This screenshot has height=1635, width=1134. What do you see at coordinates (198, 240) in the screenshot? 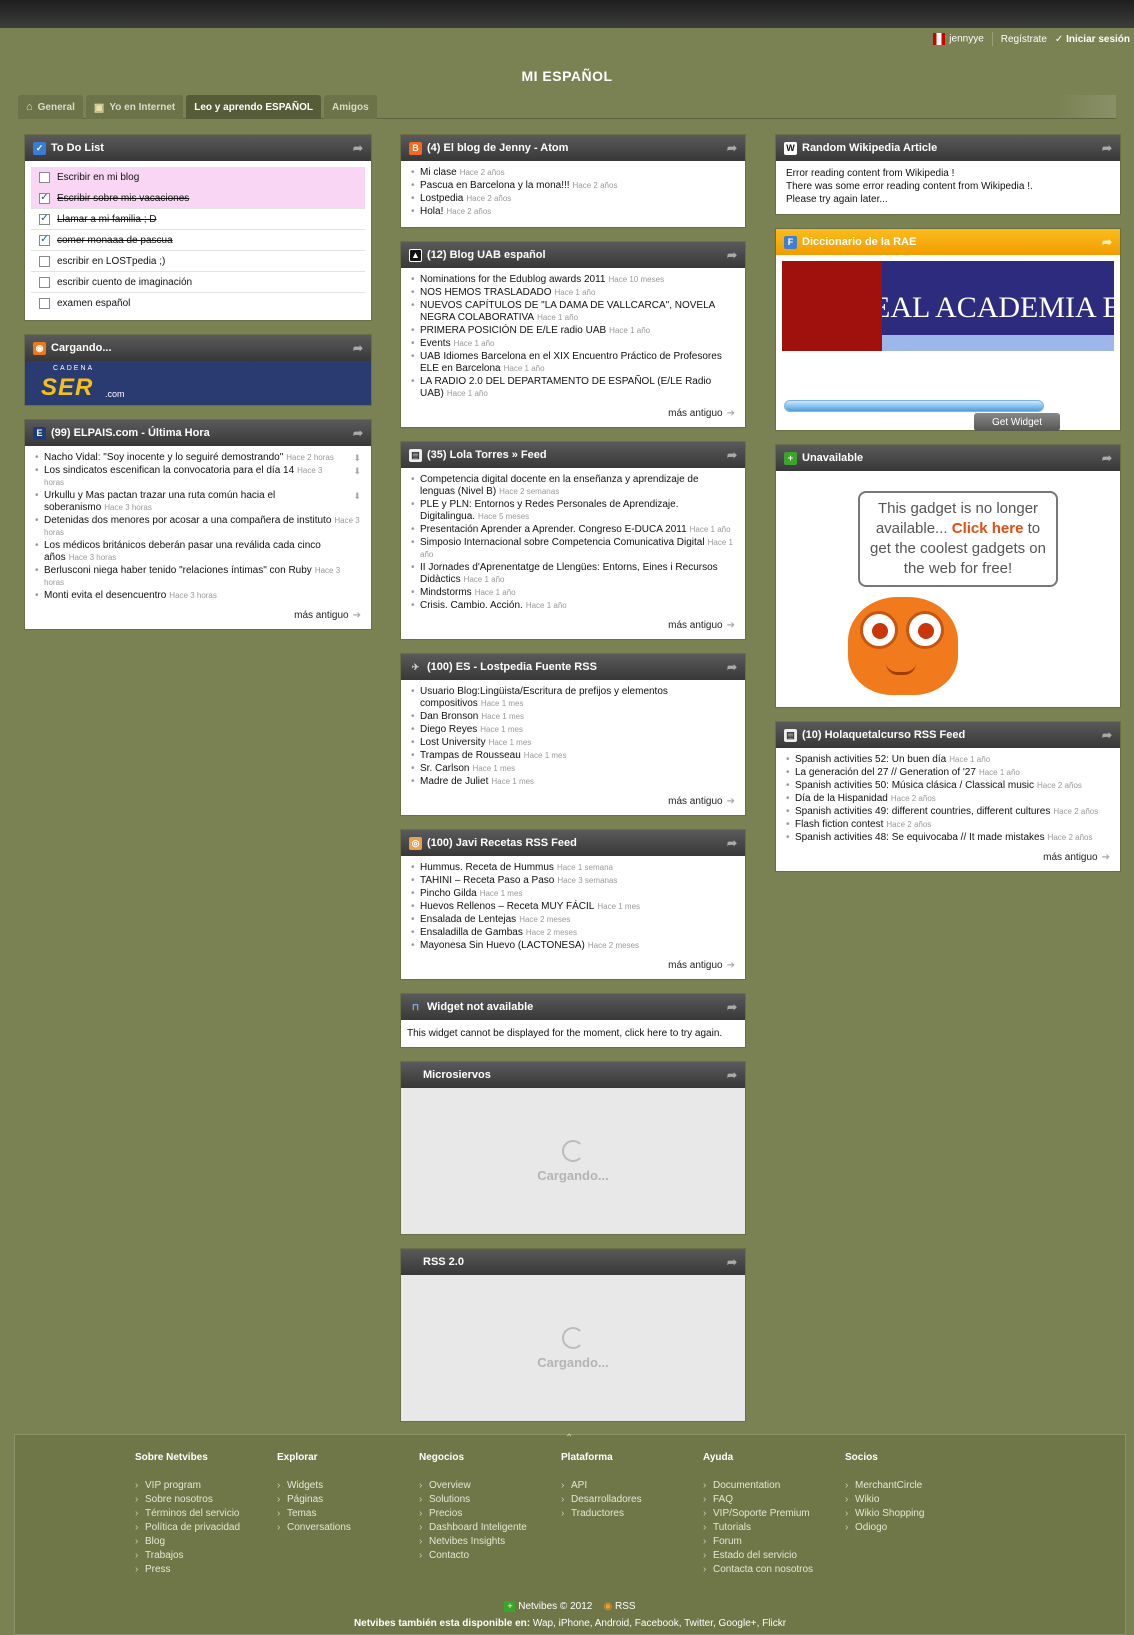
I see `todo-item: ✓ comer monaaa de pascua` at bounding box center [198, 240].